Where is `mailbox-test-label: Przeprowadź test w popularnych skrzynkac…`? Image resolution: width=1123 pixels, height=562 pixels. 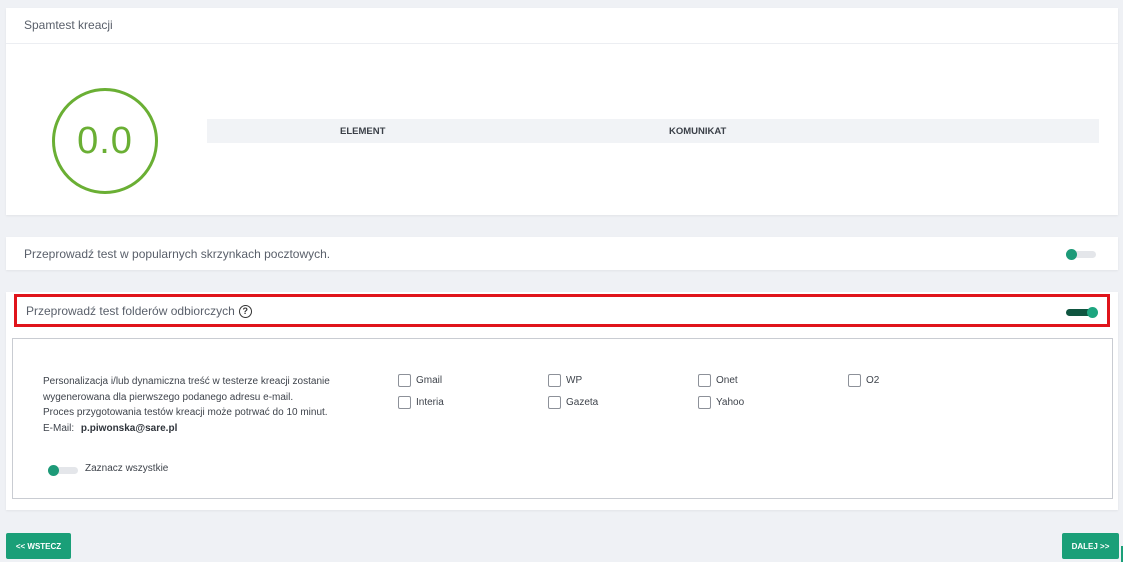
mailbox-test-label: Przeprowadź test w popularnych skrzynkac… is located at coordinates (177, 254).